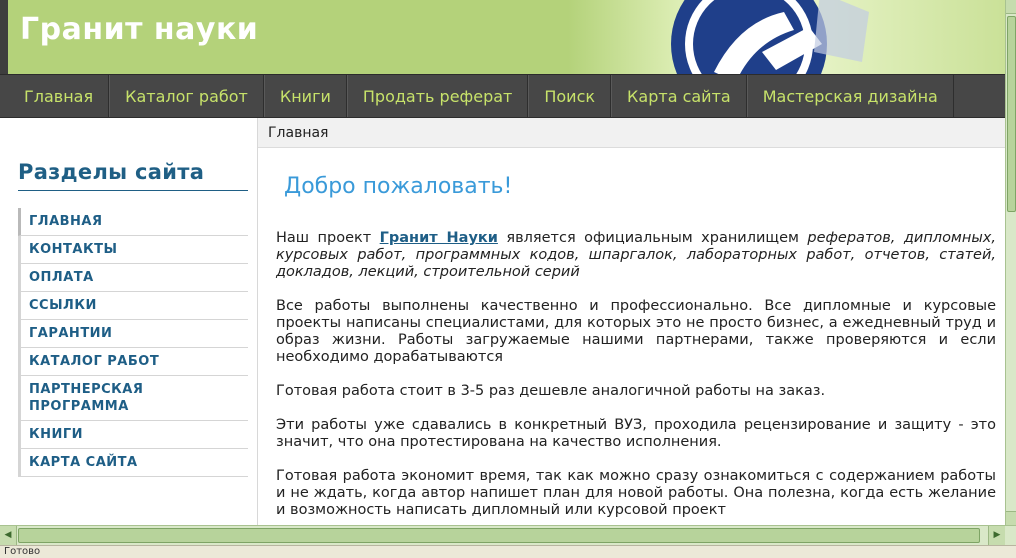 The height and width of the screenshot is (558, 1016). What do you see at coordinates (8, 535) in the screenshot?
I see `scroll-left-icon: ◀` at bounding box center [8, 535].